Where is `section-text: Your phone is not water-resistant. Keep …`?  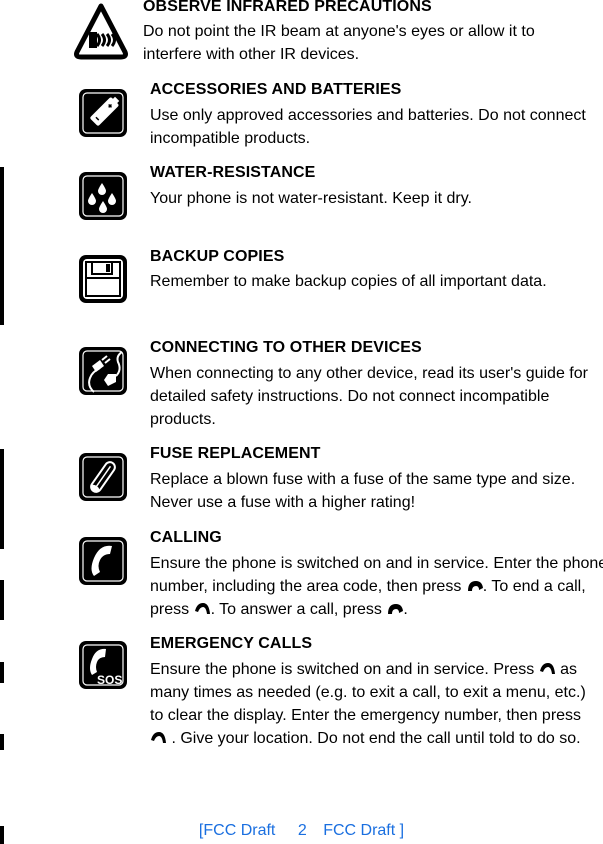
section-text: Your phone is not water-resistant. Keep … is located at coordinates (311, 198).